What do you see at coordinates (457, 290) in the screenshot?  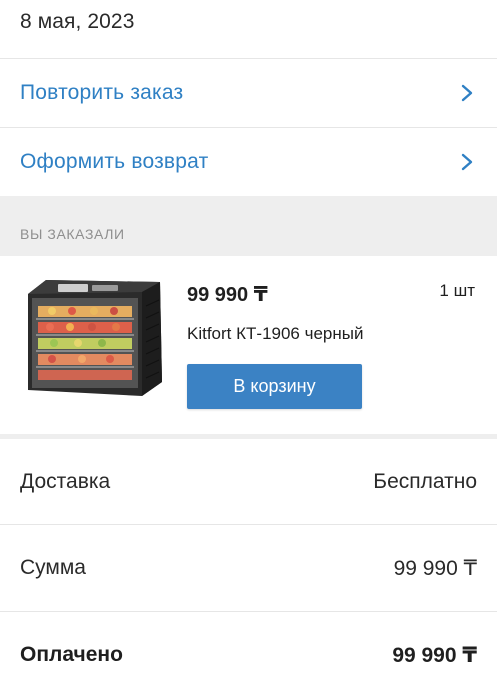 I see `item-quantity: 1 шт` at bounding box center [457, 290].